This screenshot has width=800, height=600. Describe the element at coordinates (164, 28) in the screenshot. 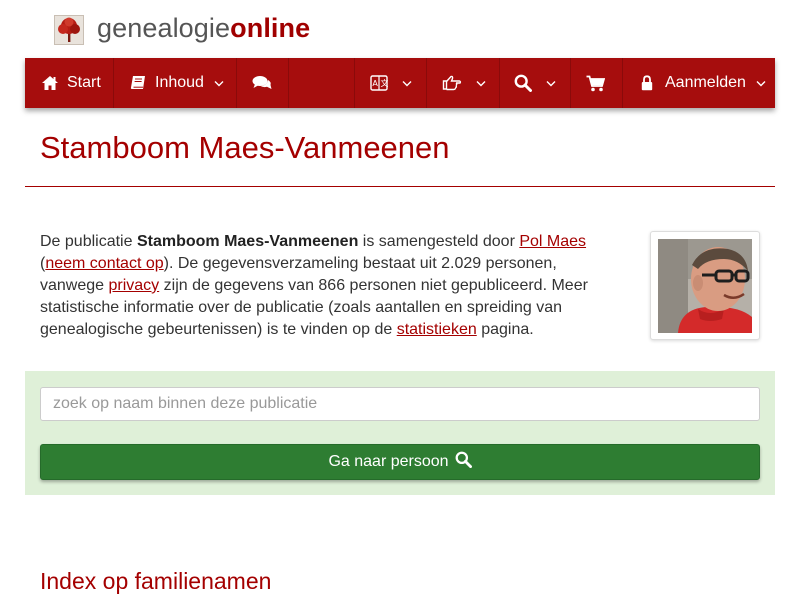

I see `brand-regular: genealogie` at that location.